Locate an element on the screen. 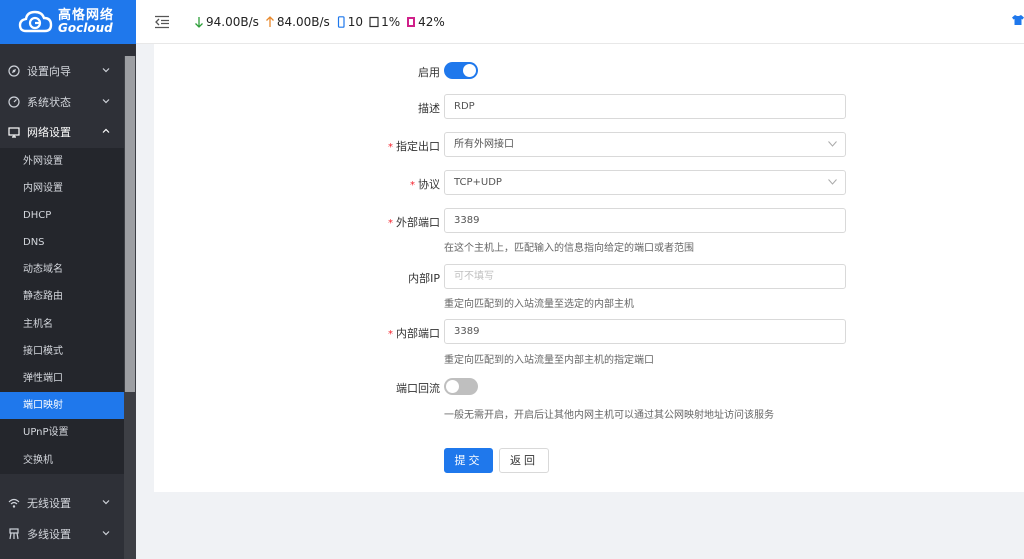 The height and width of the screenshot is (559, 1024). cpu-usage: 1% is located at coordinates (384, 22).